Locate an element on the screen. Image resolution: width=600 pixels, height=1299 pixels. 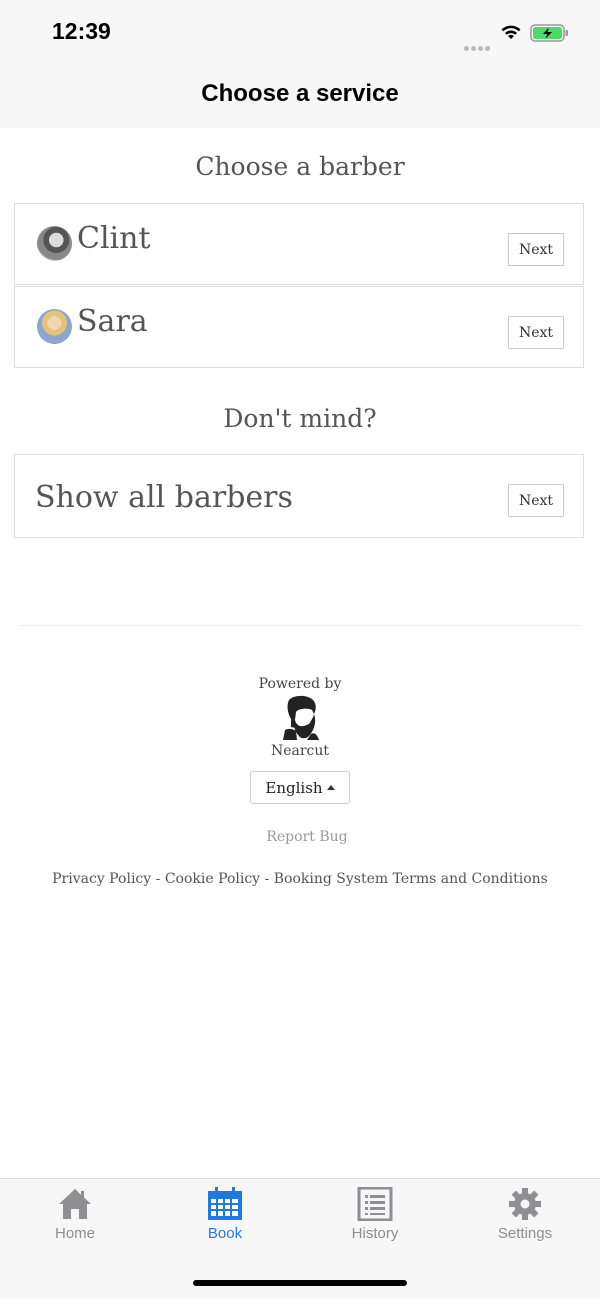
show-all-barbers-label: Show all barbers is located at coordinates (164, 497).